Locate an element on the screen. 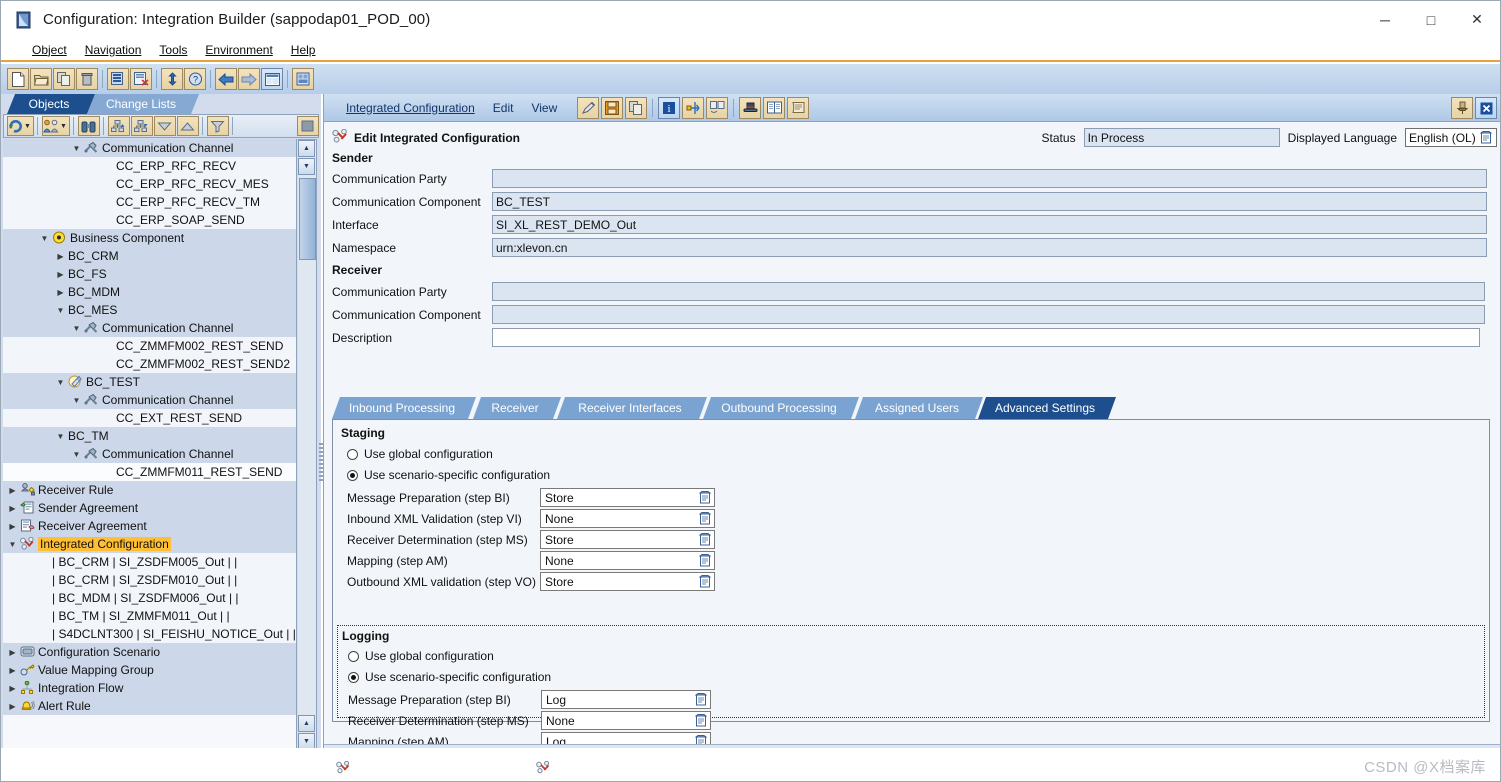 The width and height of the screenshot is (1501, 782). object-info-icon: ? is located at coordinates (195, 79).